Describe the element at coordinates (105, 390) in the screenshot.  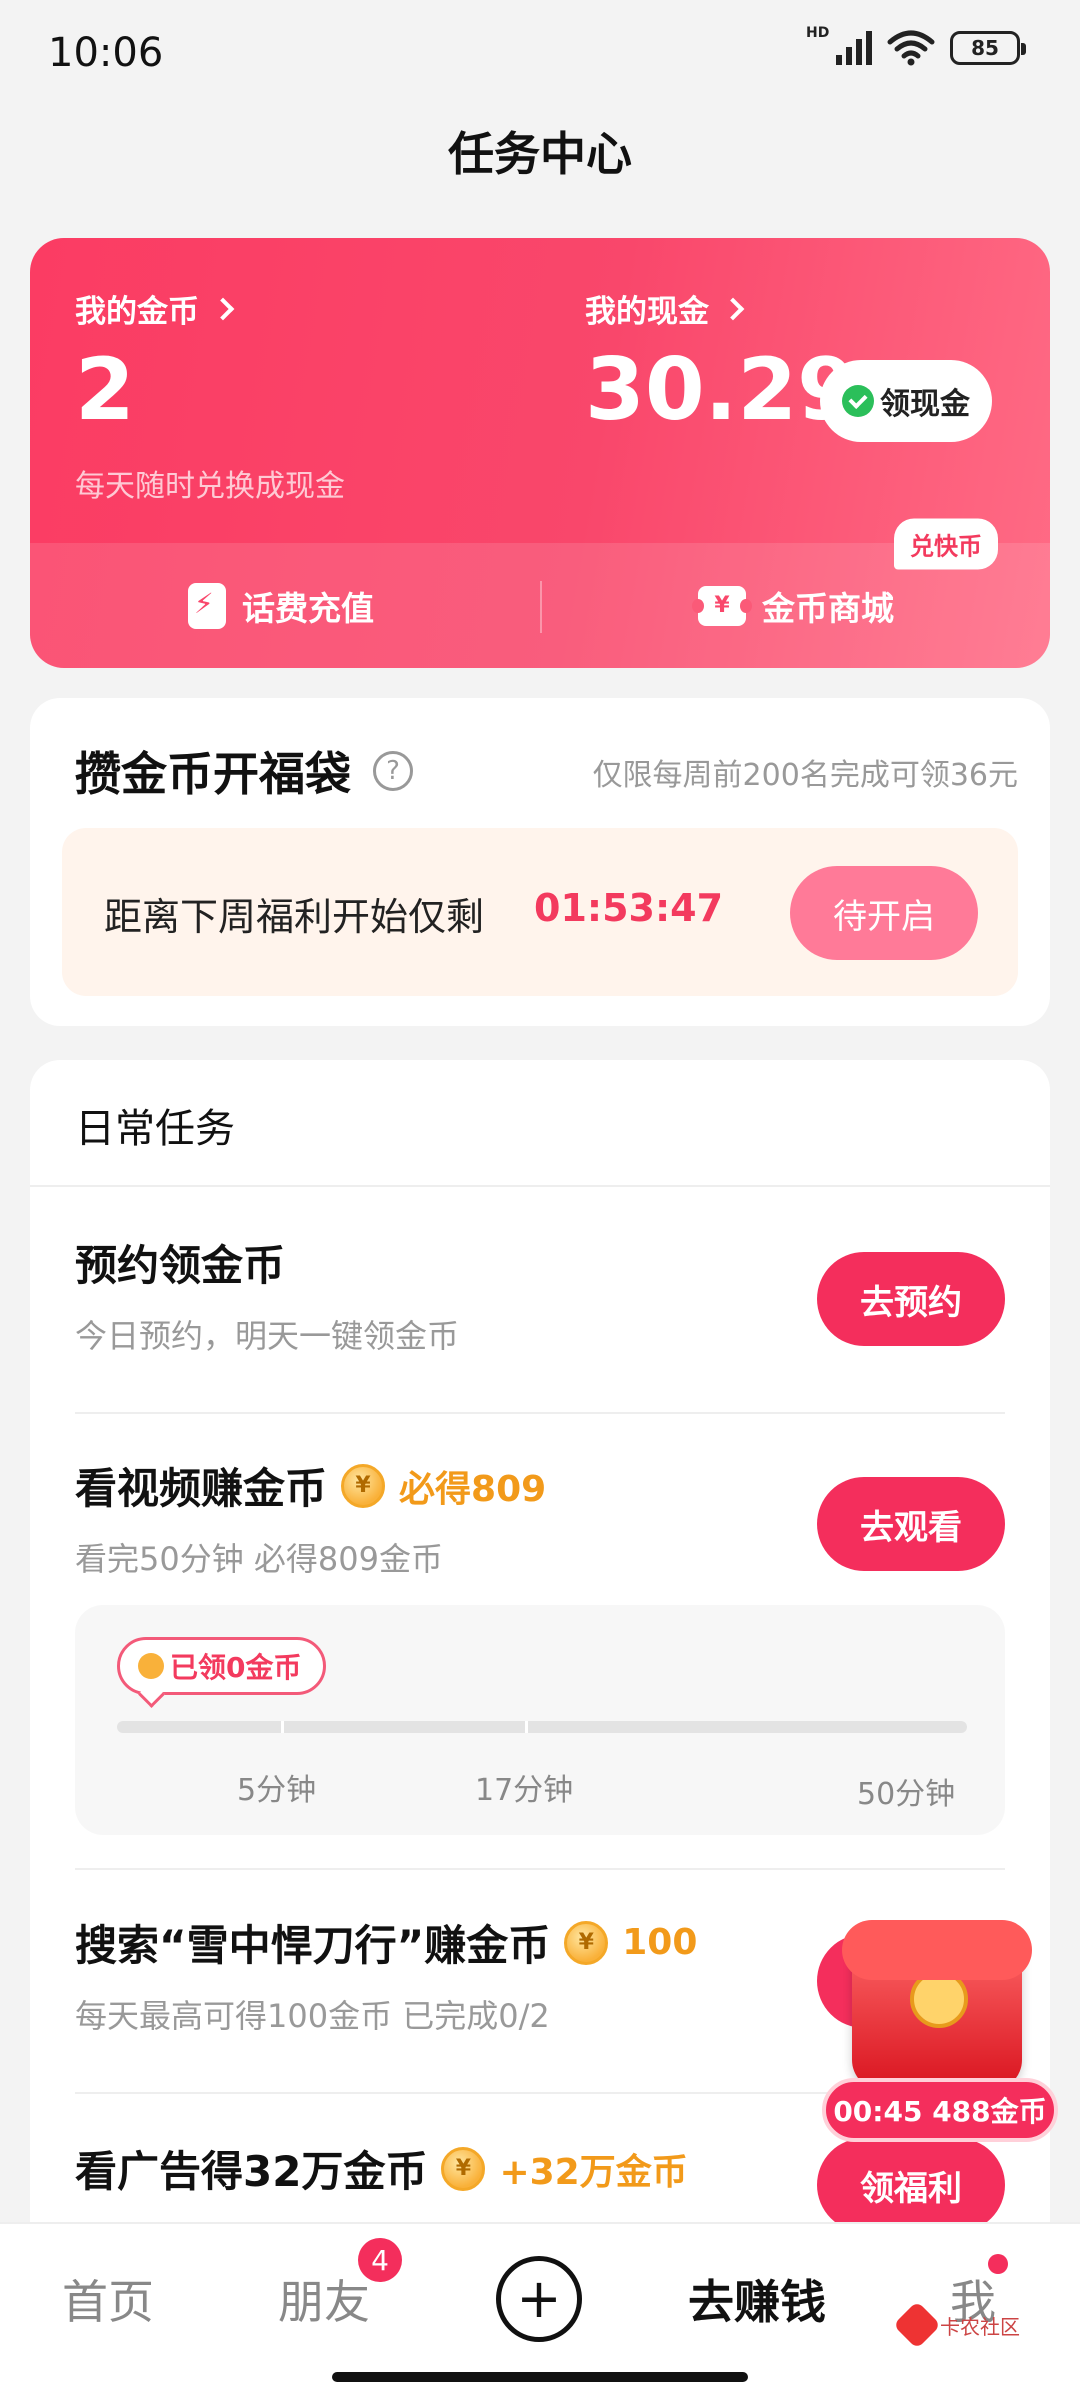
I see `coin-balance: 2` at that location.